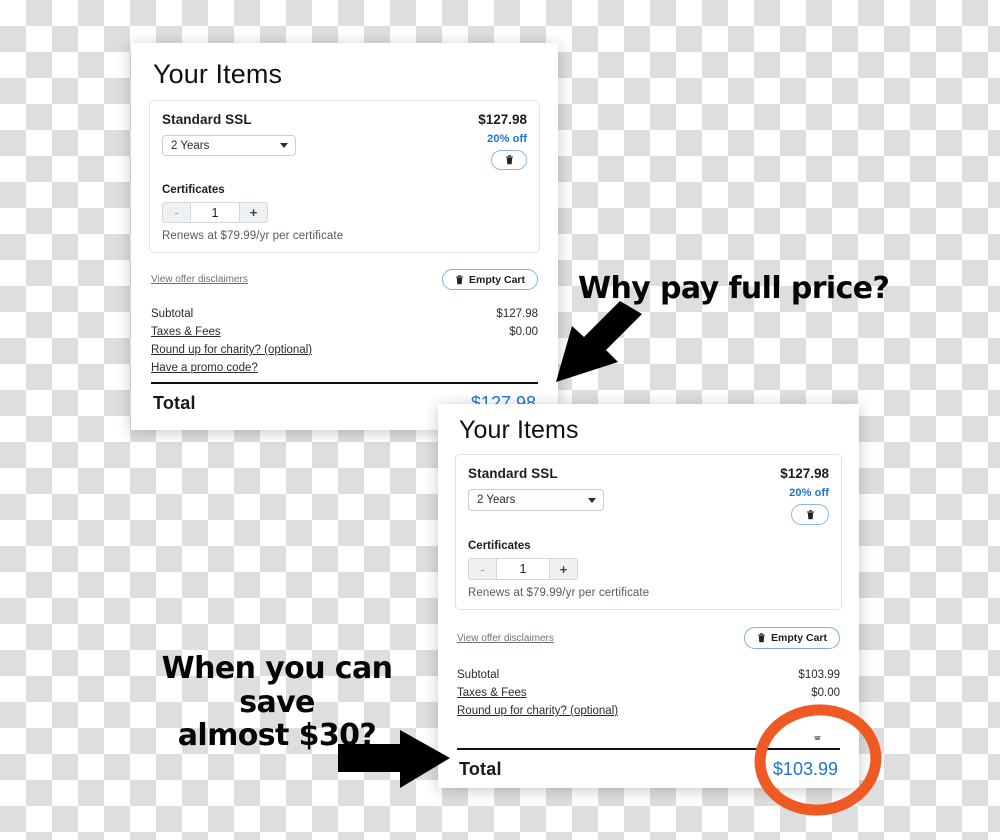  Describe the element at coordinates (344, 368) in the screenshot. I see `totals-row: Have a promo code?` at that location.